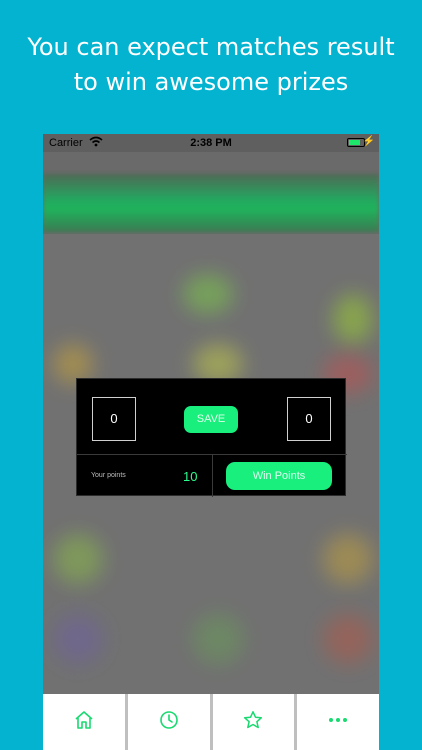 Image resolution: width=422 pixels, height=750 pixels. I want to click on home-score-input: 0, so click(114, 419).